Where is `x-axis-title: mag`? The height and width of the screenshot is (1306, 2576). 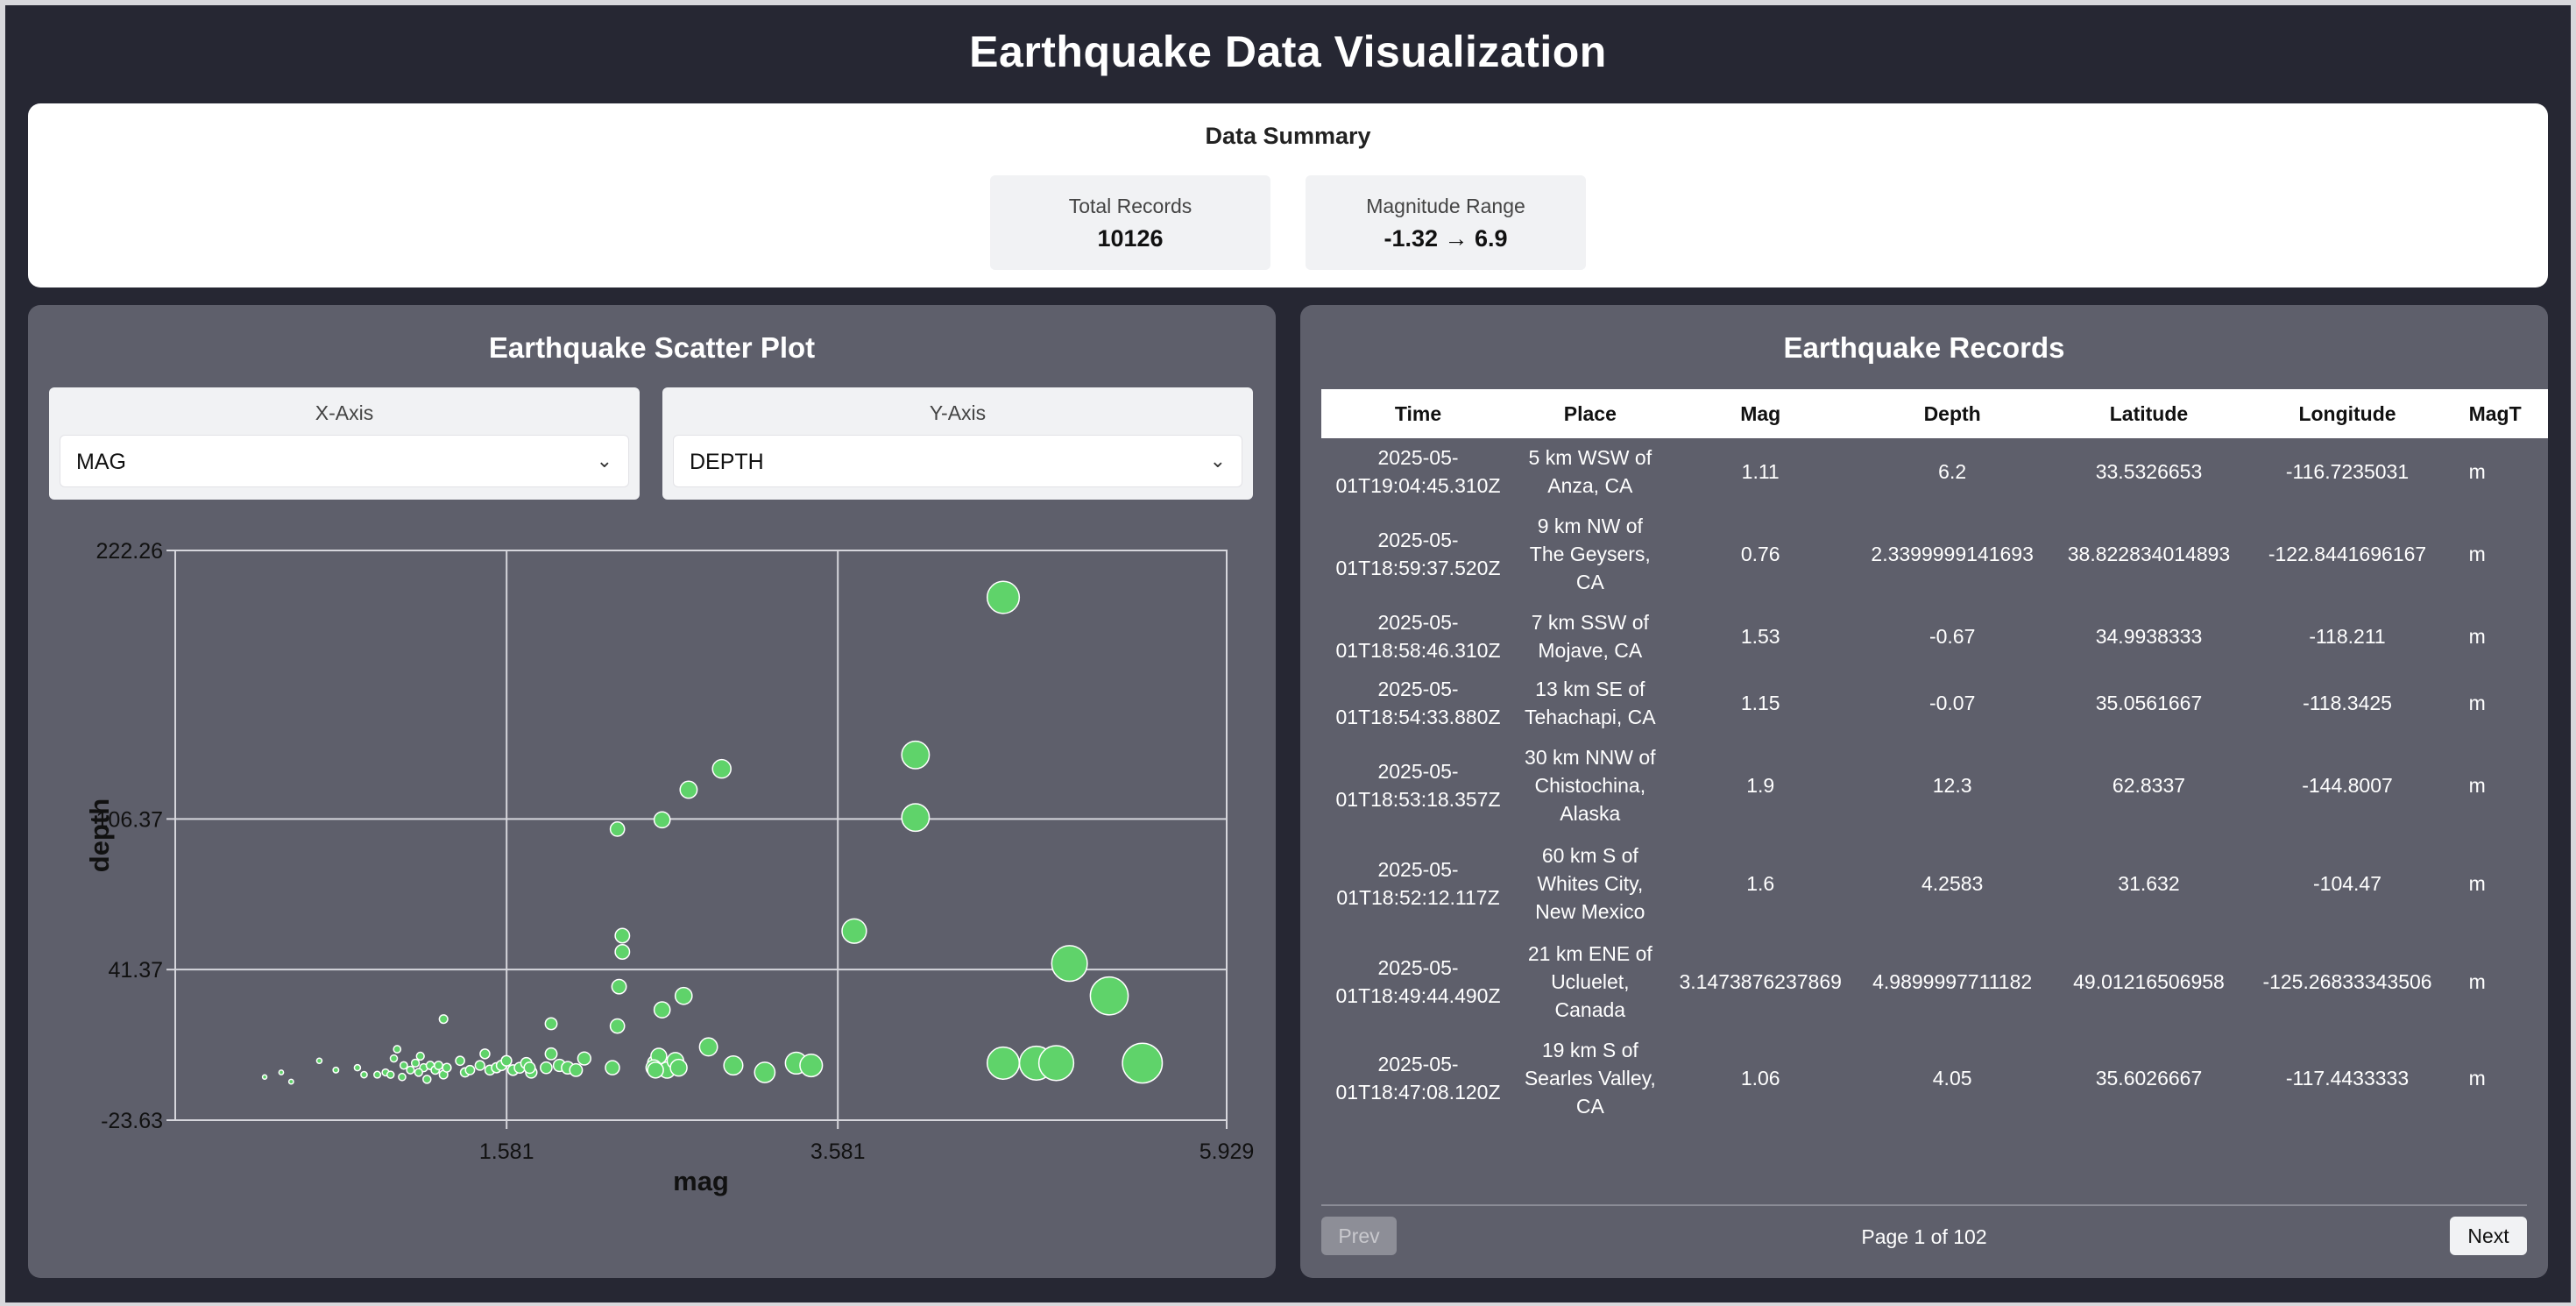
x-axis-title: mag is located at coordinates (701, 1181).